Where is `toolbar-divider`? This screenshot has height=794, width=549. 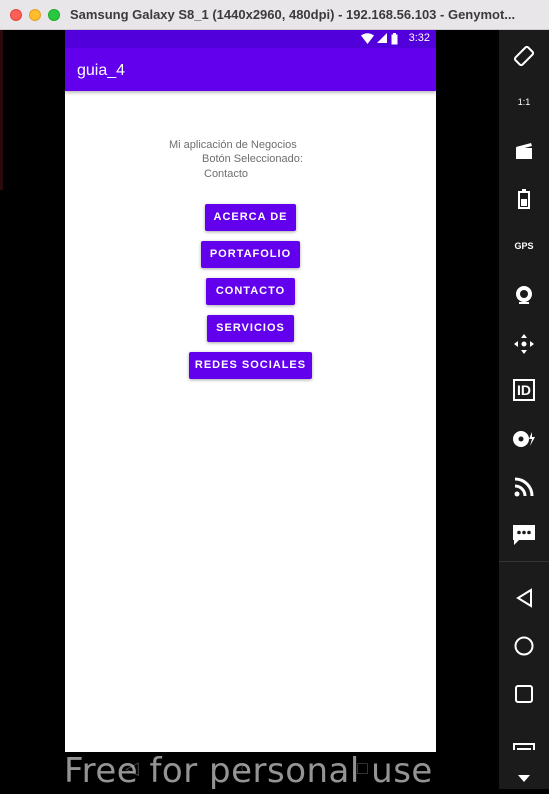 toolbar-divider is located at coordinates (524, 561).